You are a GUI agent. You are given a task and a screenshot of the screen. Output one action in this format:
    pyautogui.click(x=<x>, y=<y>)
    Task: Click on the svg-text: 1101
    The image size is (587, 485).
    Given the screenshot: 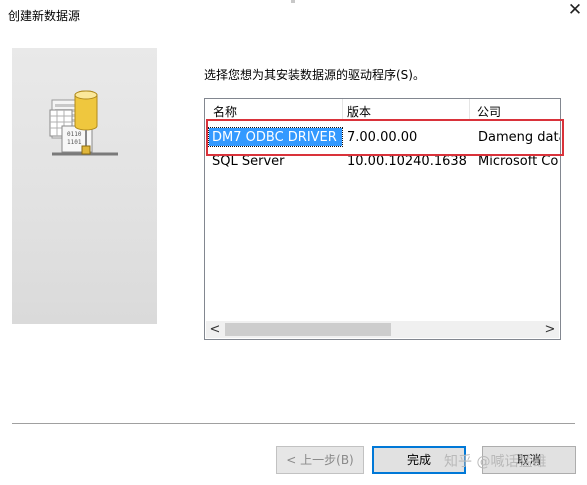 What is the action you would take?
    pyautogui.click(x=74, y=142)
    